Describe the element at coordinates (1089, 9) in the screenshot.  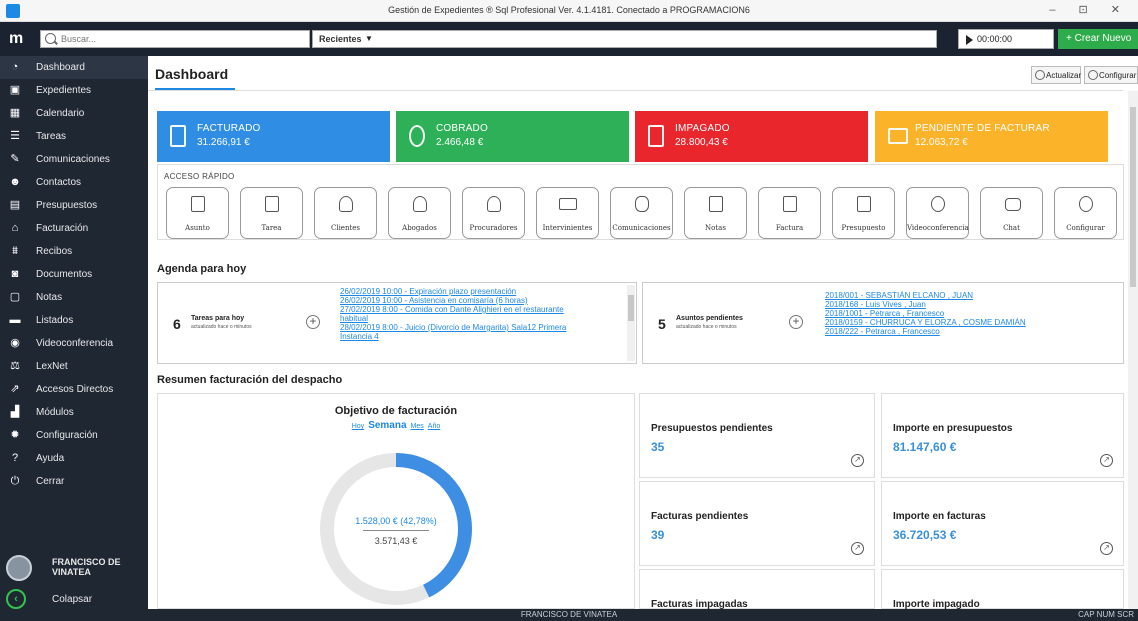
I see `window-controls: – ⊡ ✕` at that location.